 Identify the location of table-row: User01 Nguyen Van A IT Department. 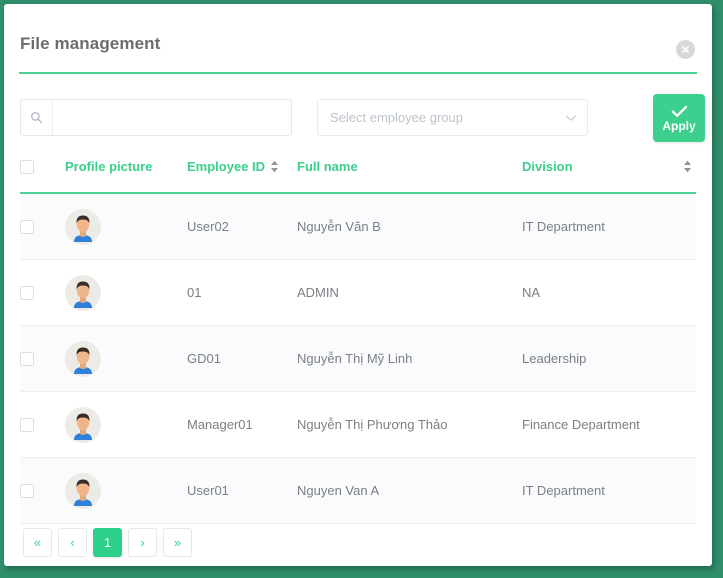
(358, 490).